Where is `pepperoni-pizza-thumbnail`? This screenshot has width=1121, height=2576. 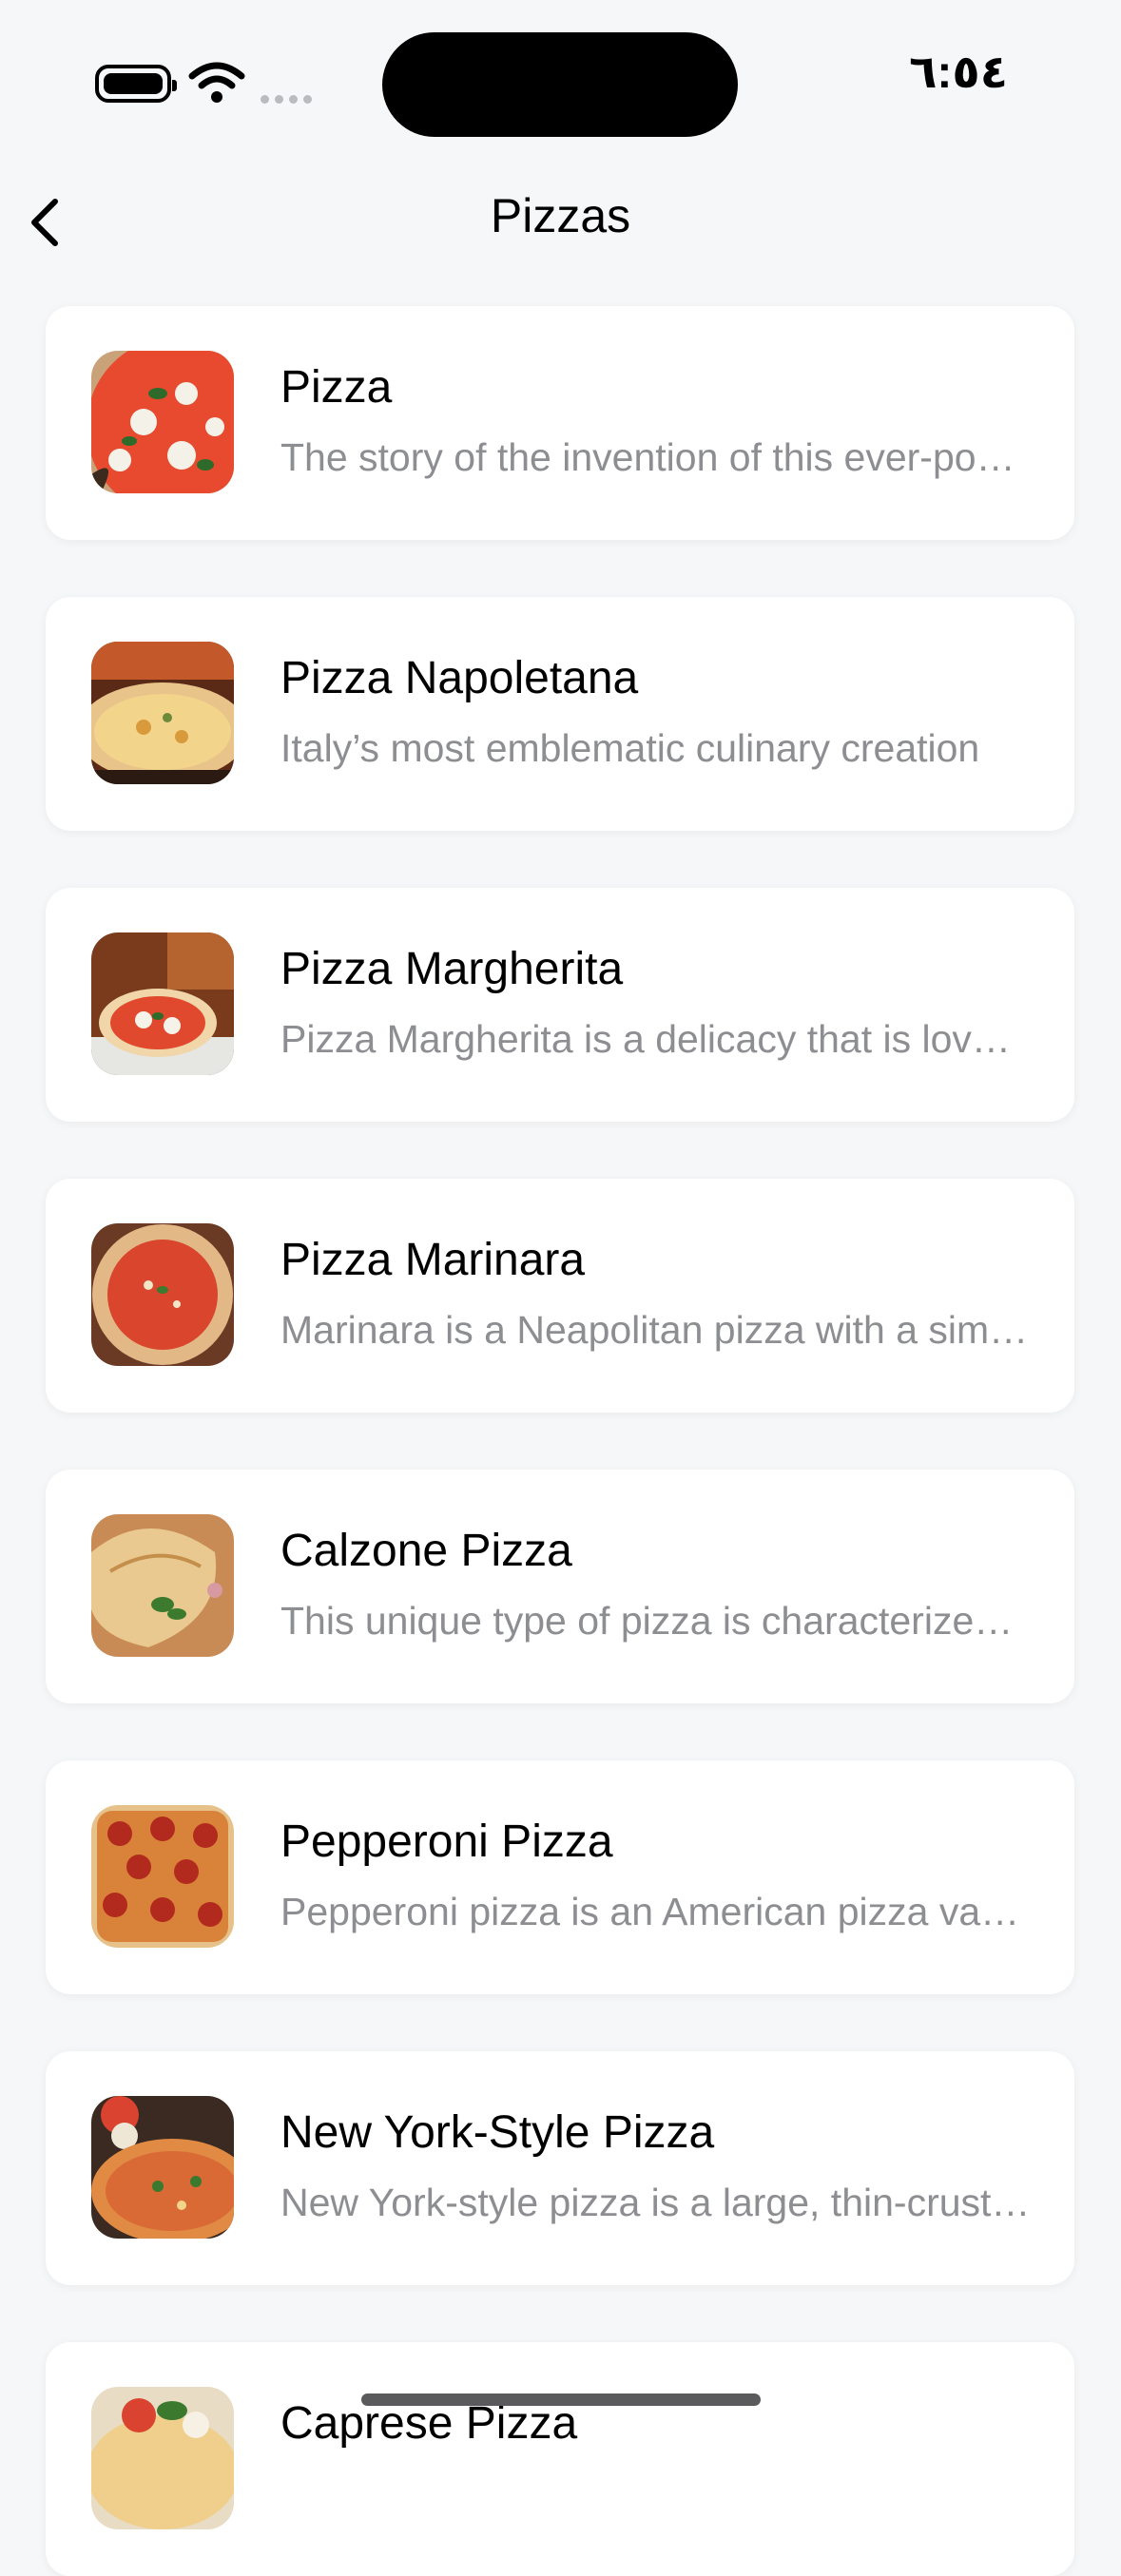
pepperoni-pizza-thumbnail is located at coordinates (162, 1876).